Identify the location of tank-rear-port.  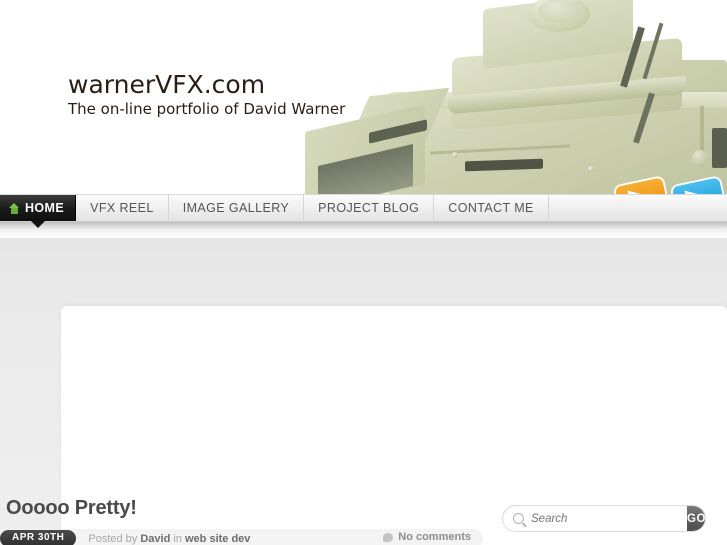
(700, 158).